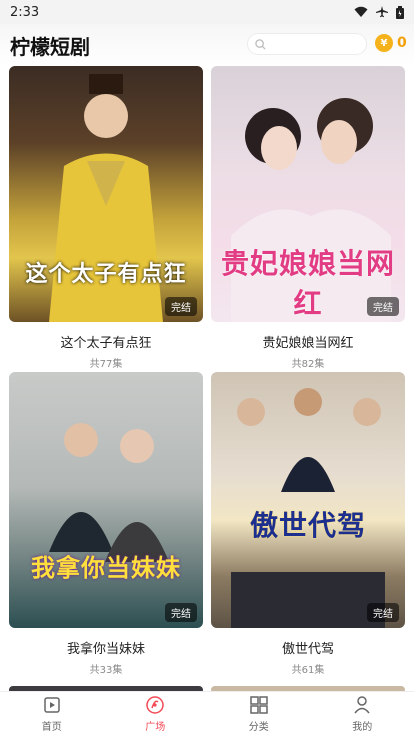  What do you see at coordinates (259, 705) in the screenshot?
I see `grid-icon` at bounding box center [259, 705].